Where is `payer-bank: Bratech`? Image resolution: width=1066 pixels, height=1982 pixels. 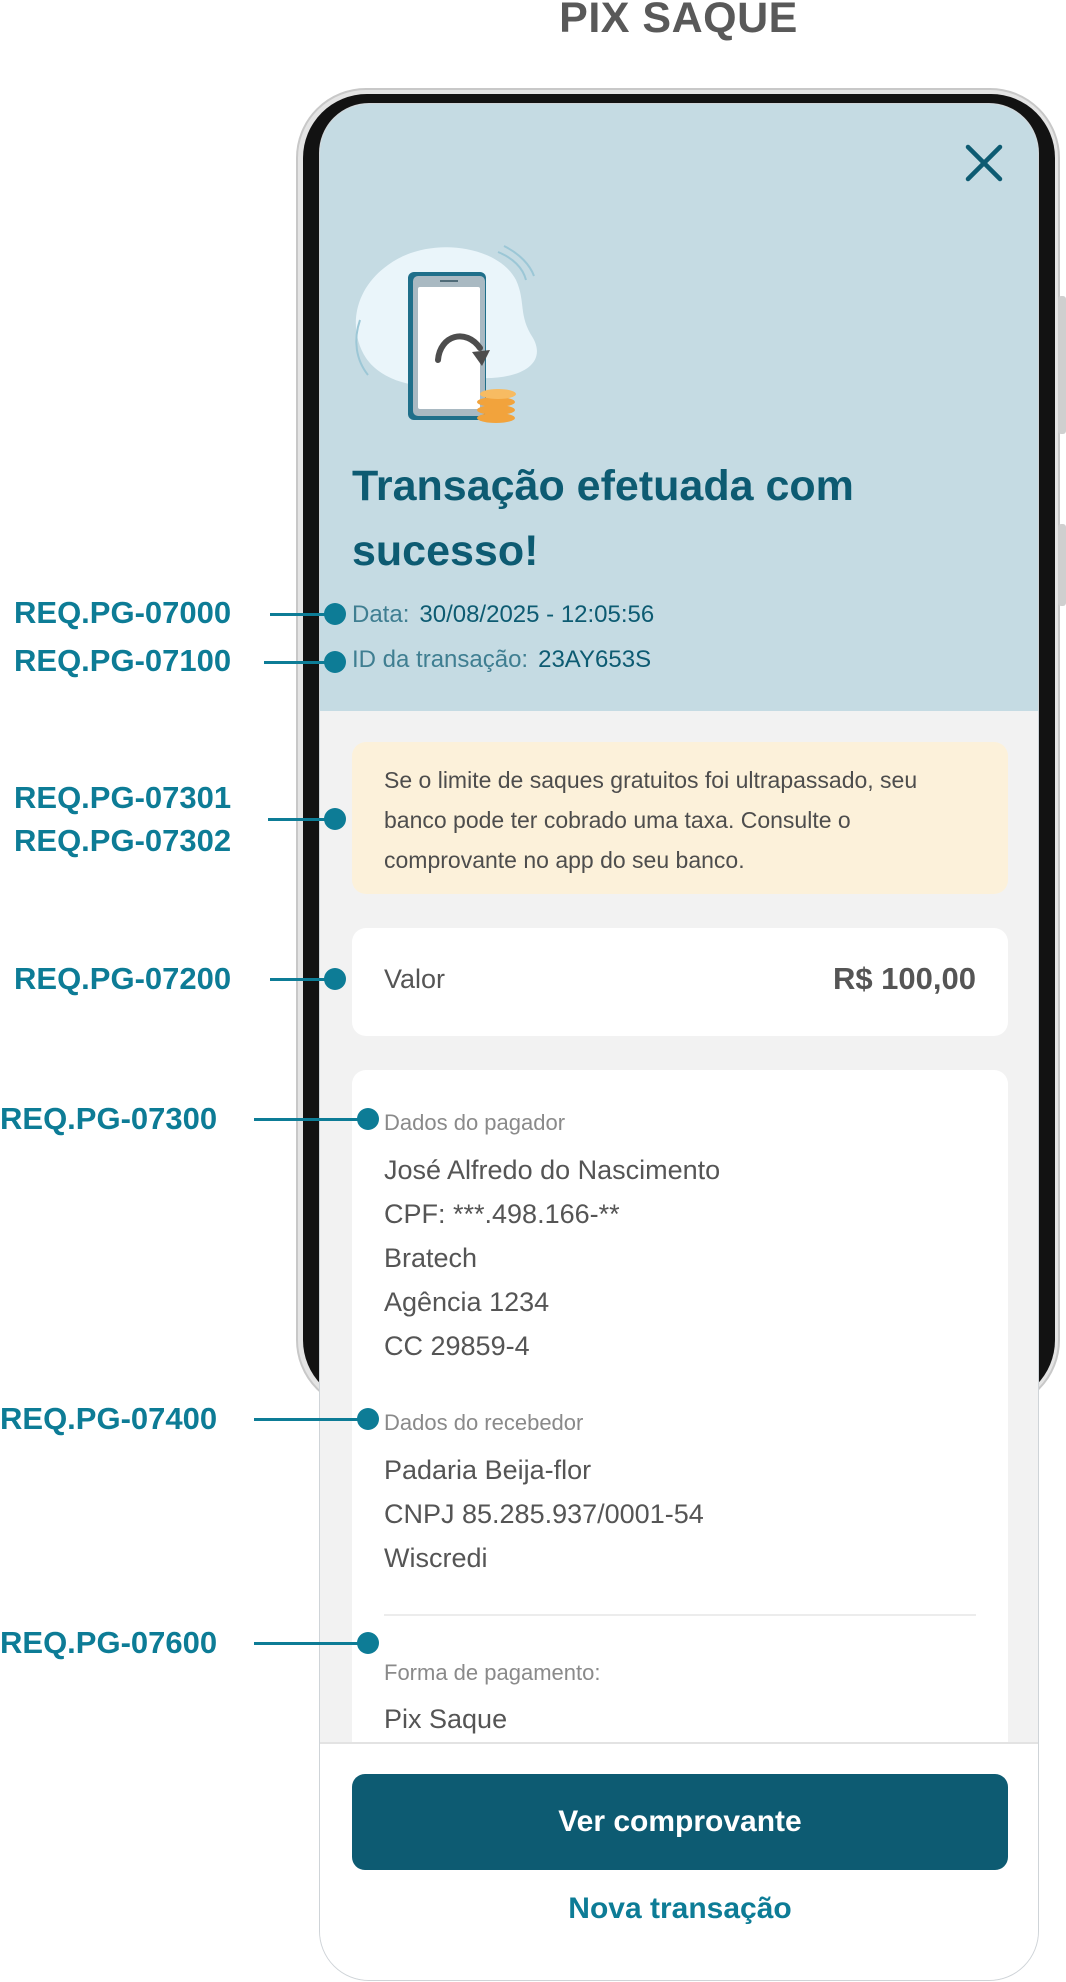
payer-bank: Bratech is located at coordinates (431, 1258).